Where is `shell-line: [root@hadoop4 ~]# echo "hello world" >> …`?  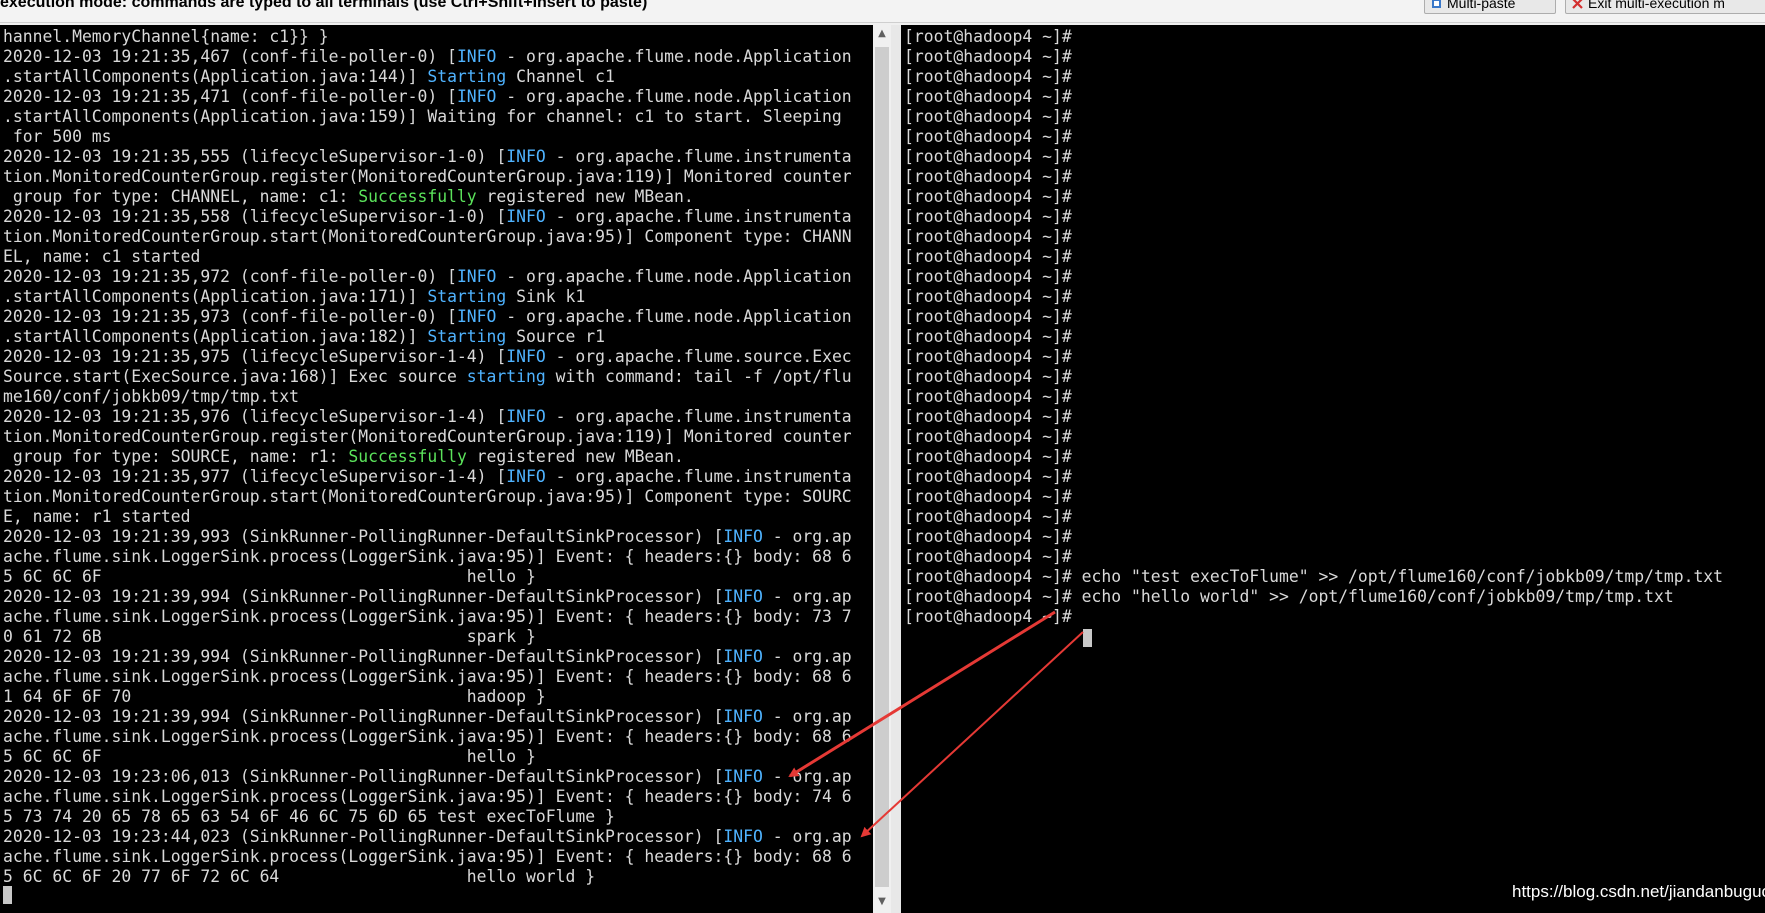
shell-line: [root@hadoop4 ~]# echo "hello world" >> … is located at coordinates (1313, 597).